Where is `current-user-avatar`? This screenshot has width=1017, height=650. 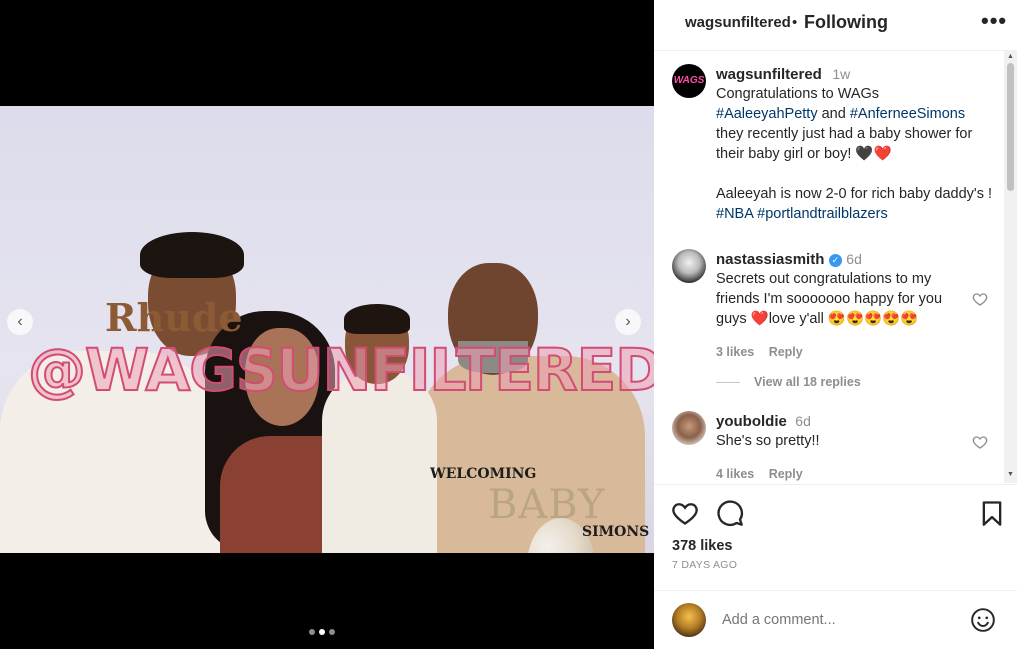 current-user-avatar is located at coordinates (689, 620).